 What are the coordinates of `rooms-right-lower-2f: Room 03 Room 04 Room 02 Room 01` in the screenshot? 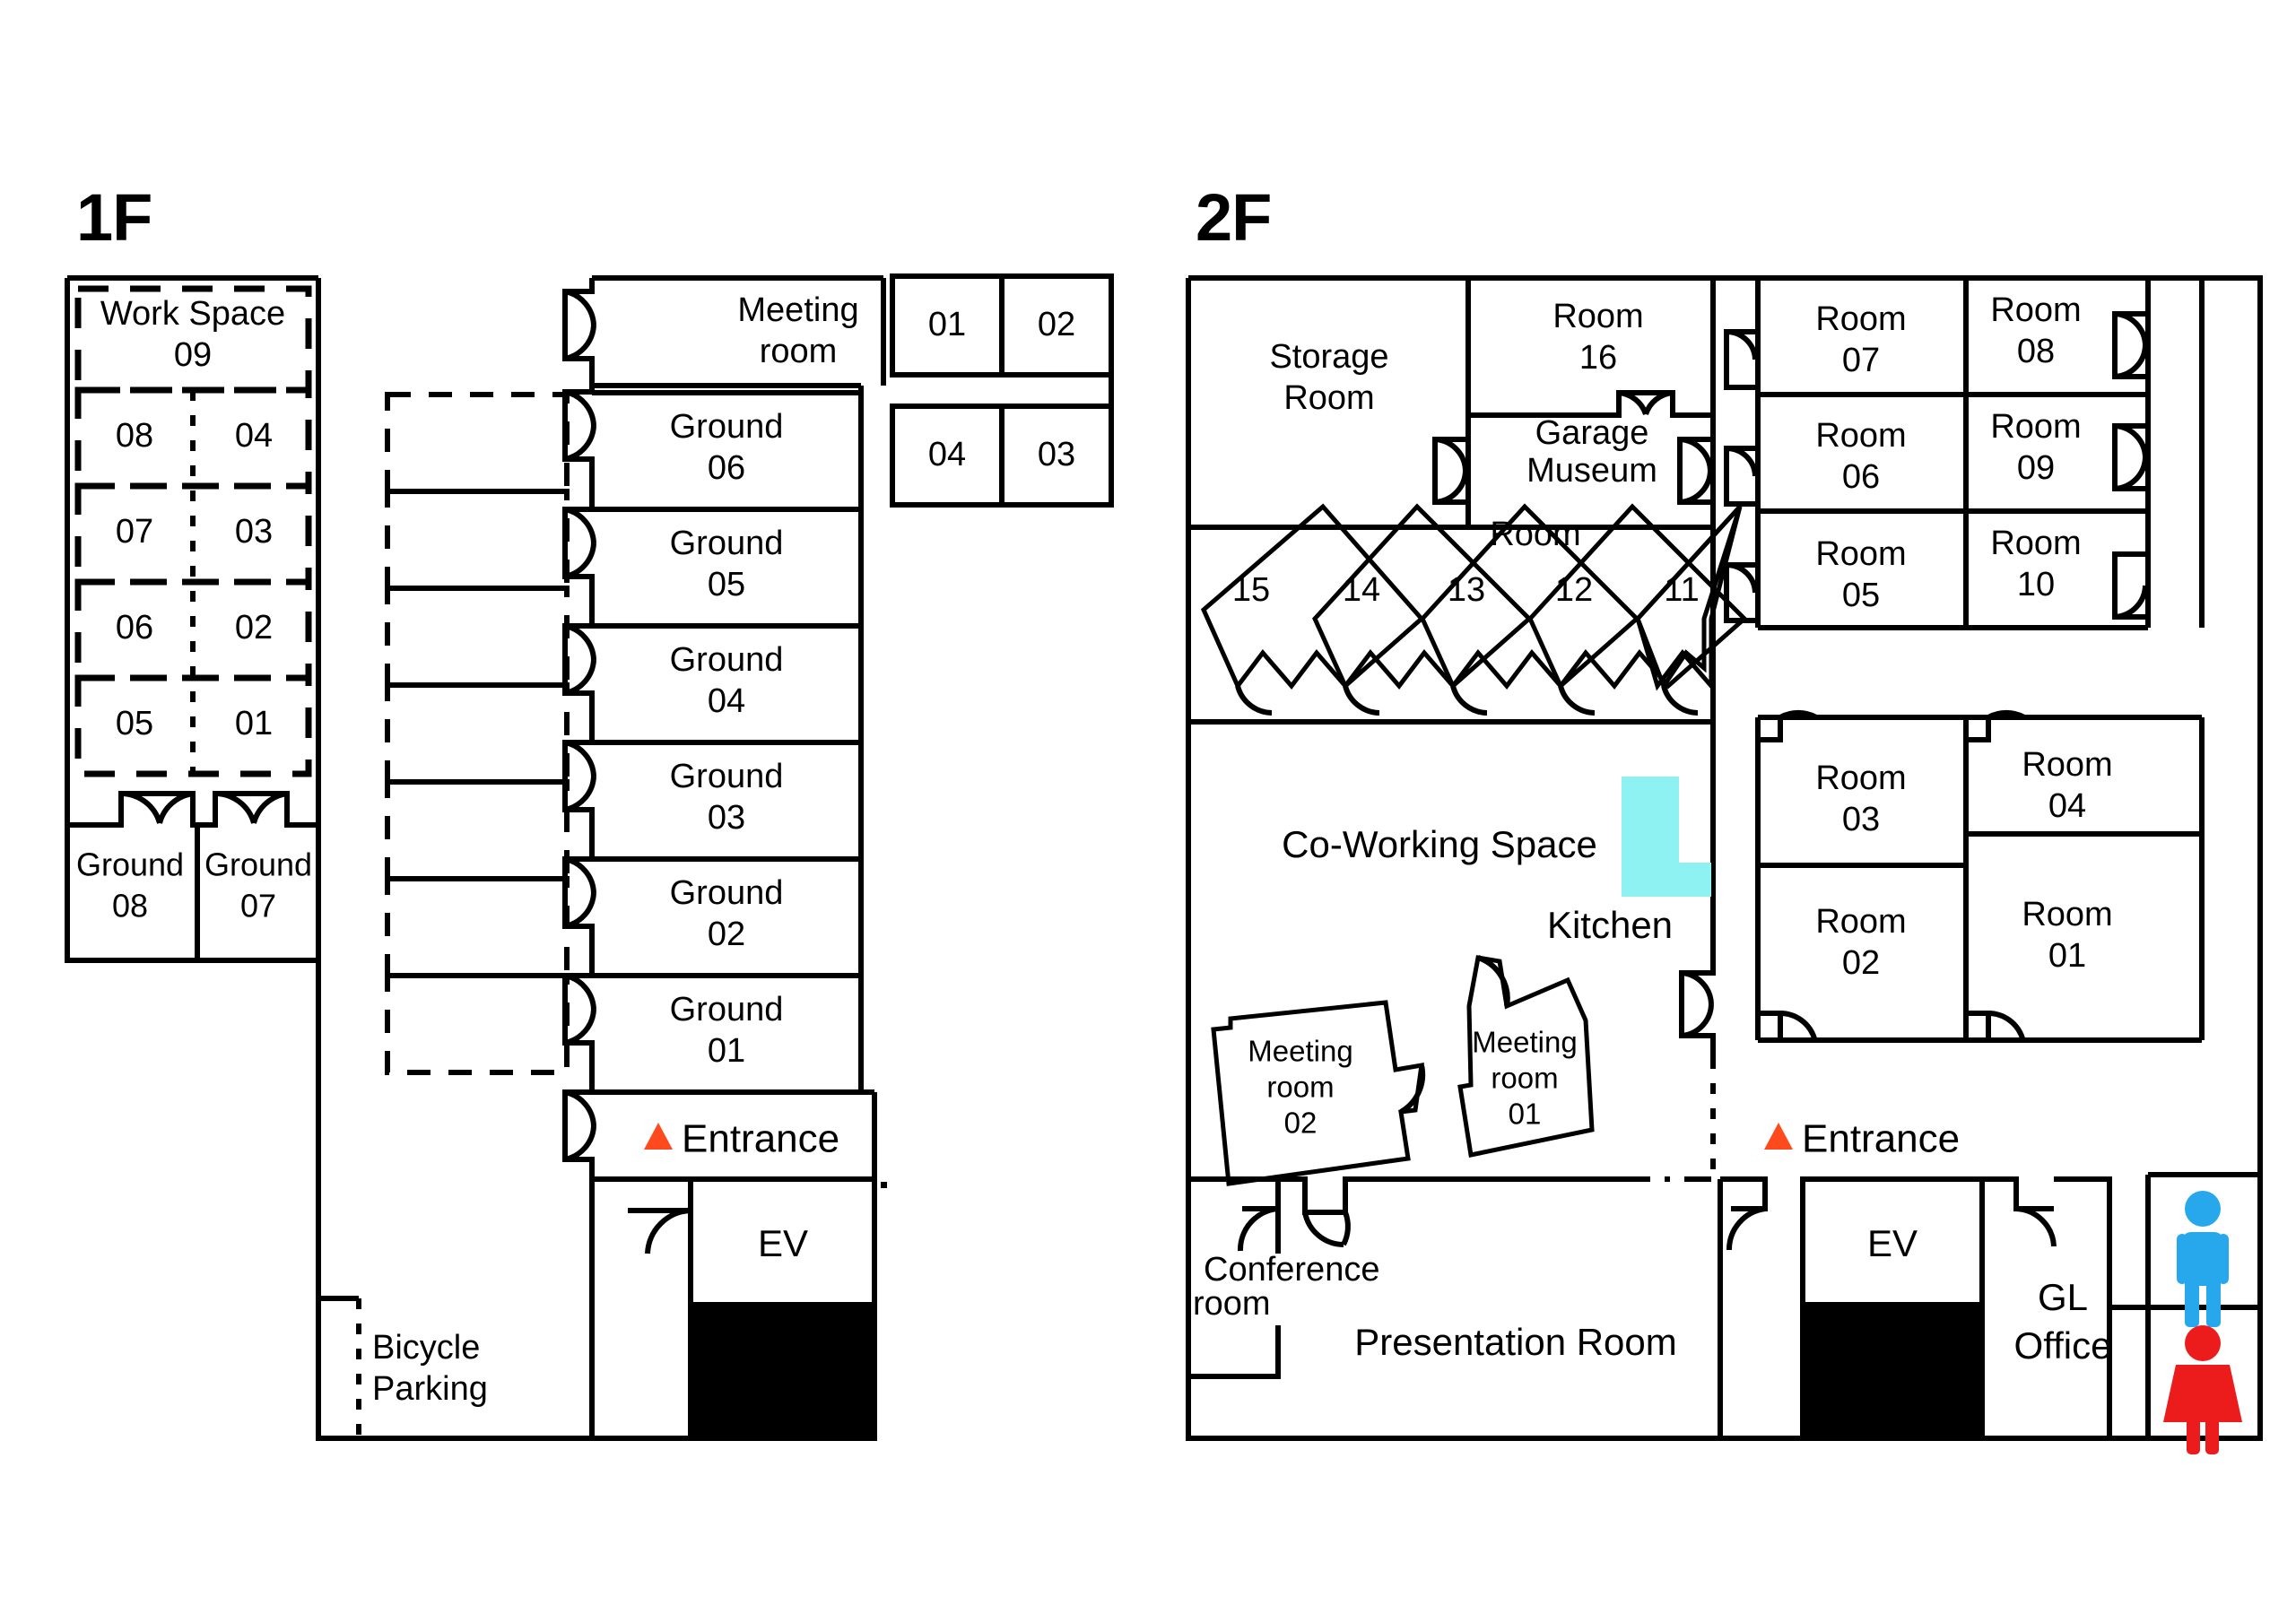 It's located at (1980, 876).